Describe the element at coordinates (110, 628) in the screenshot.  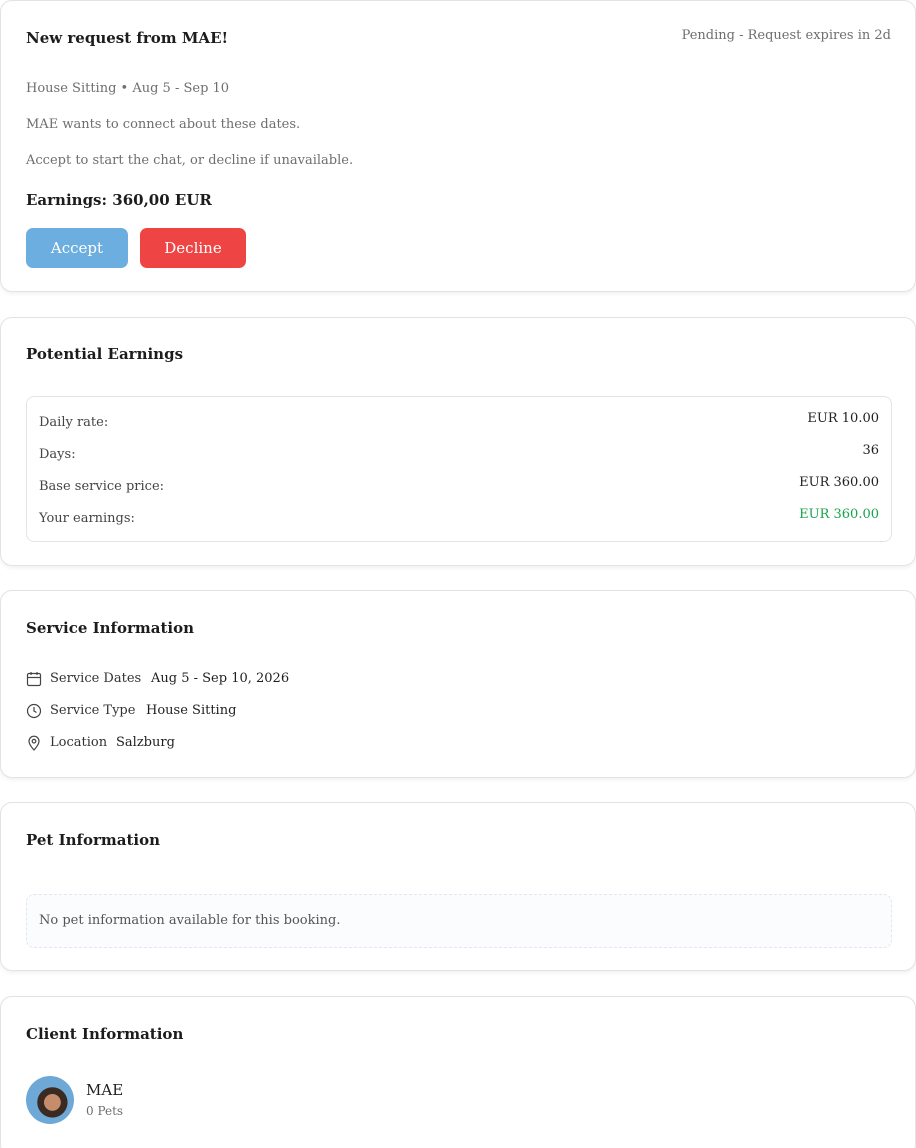
I see `service-title: Service Information` at that location.